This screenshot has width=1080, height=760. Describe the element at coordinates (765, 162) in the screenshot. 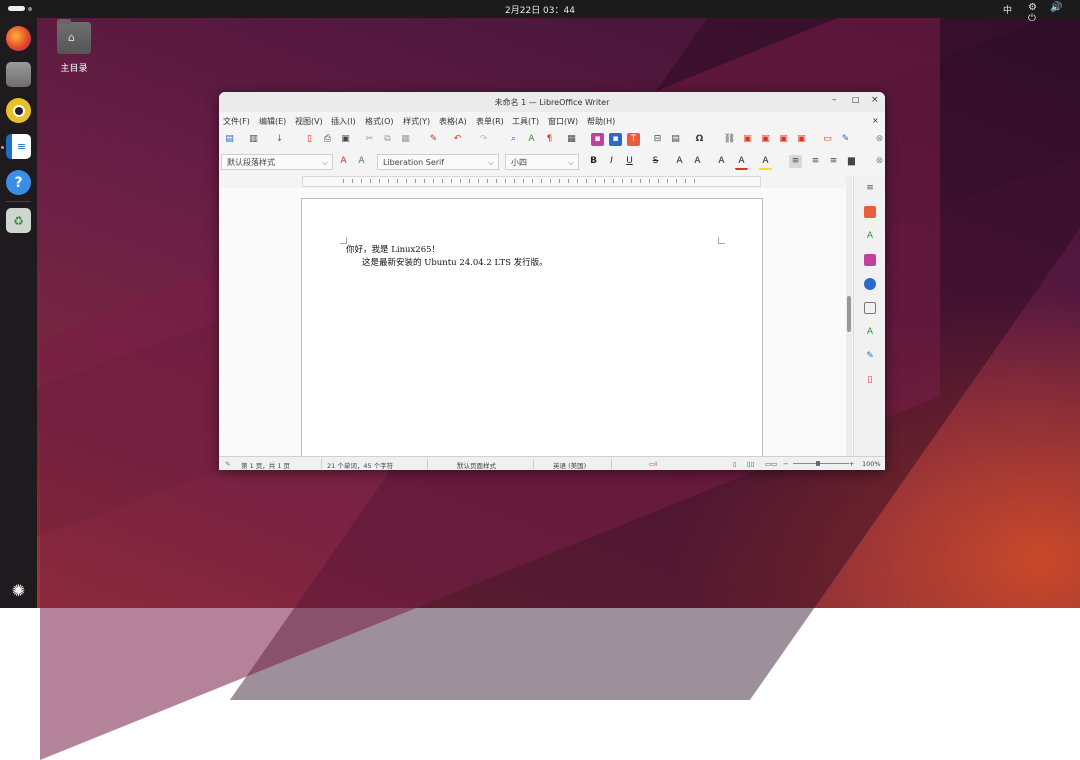

I see `highlight-color-icon: A` at that location.